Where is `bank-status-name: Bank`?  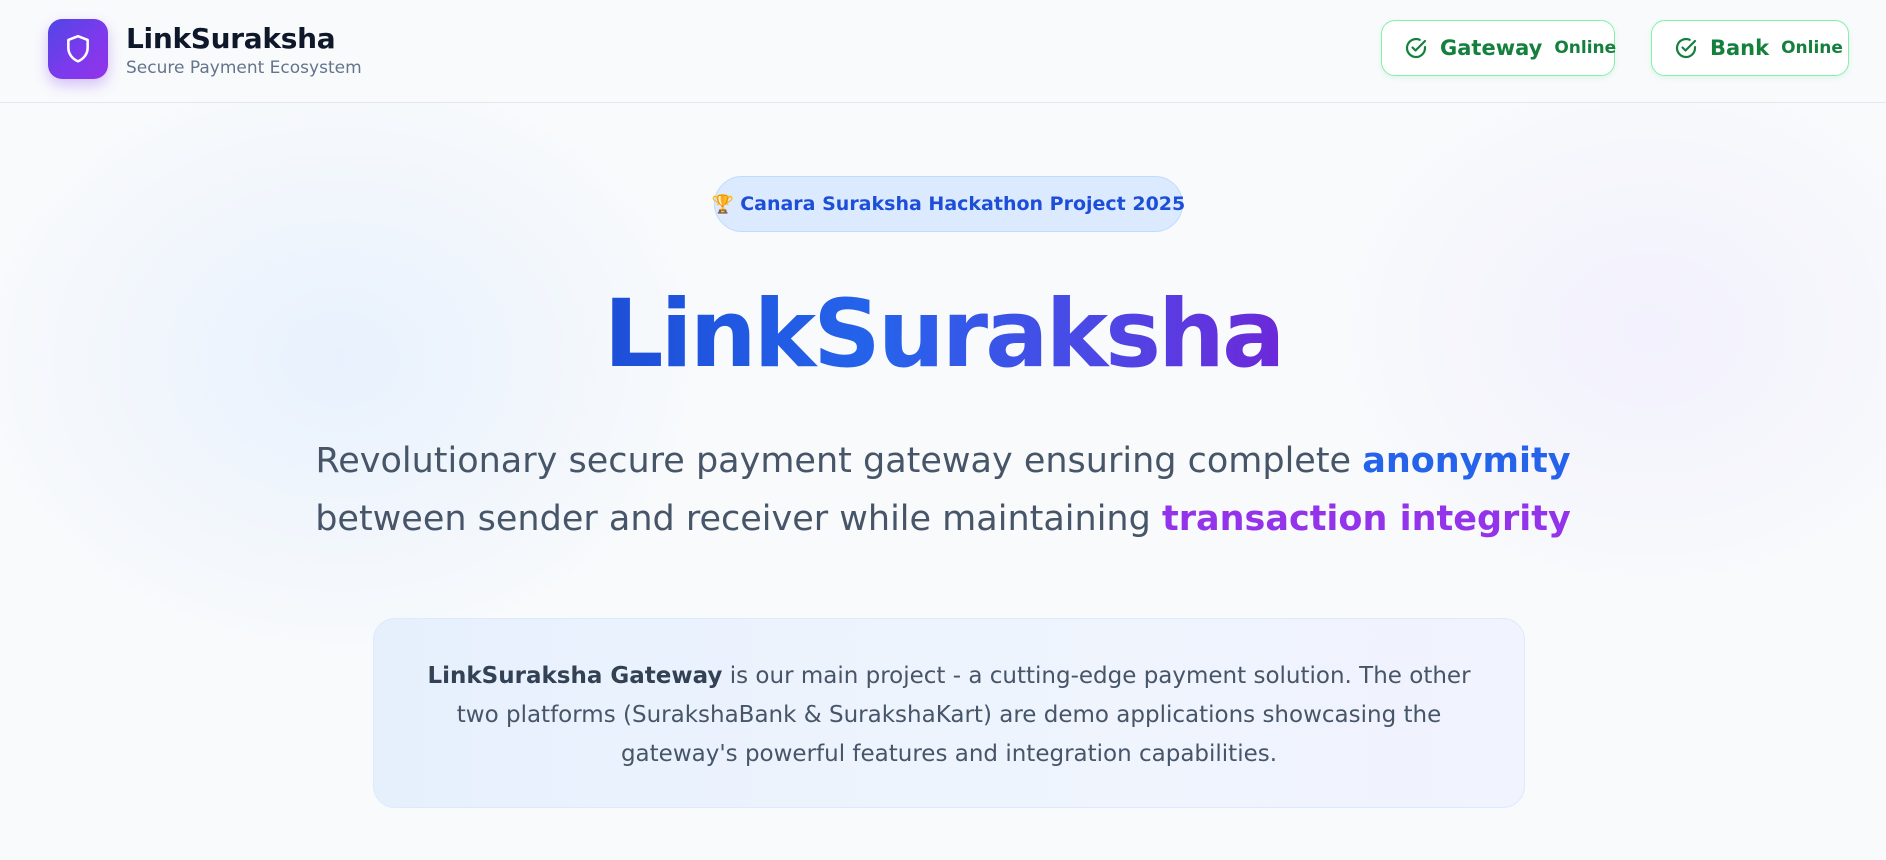 bank-status-name: Bank is located at coordinates (1740, 48).